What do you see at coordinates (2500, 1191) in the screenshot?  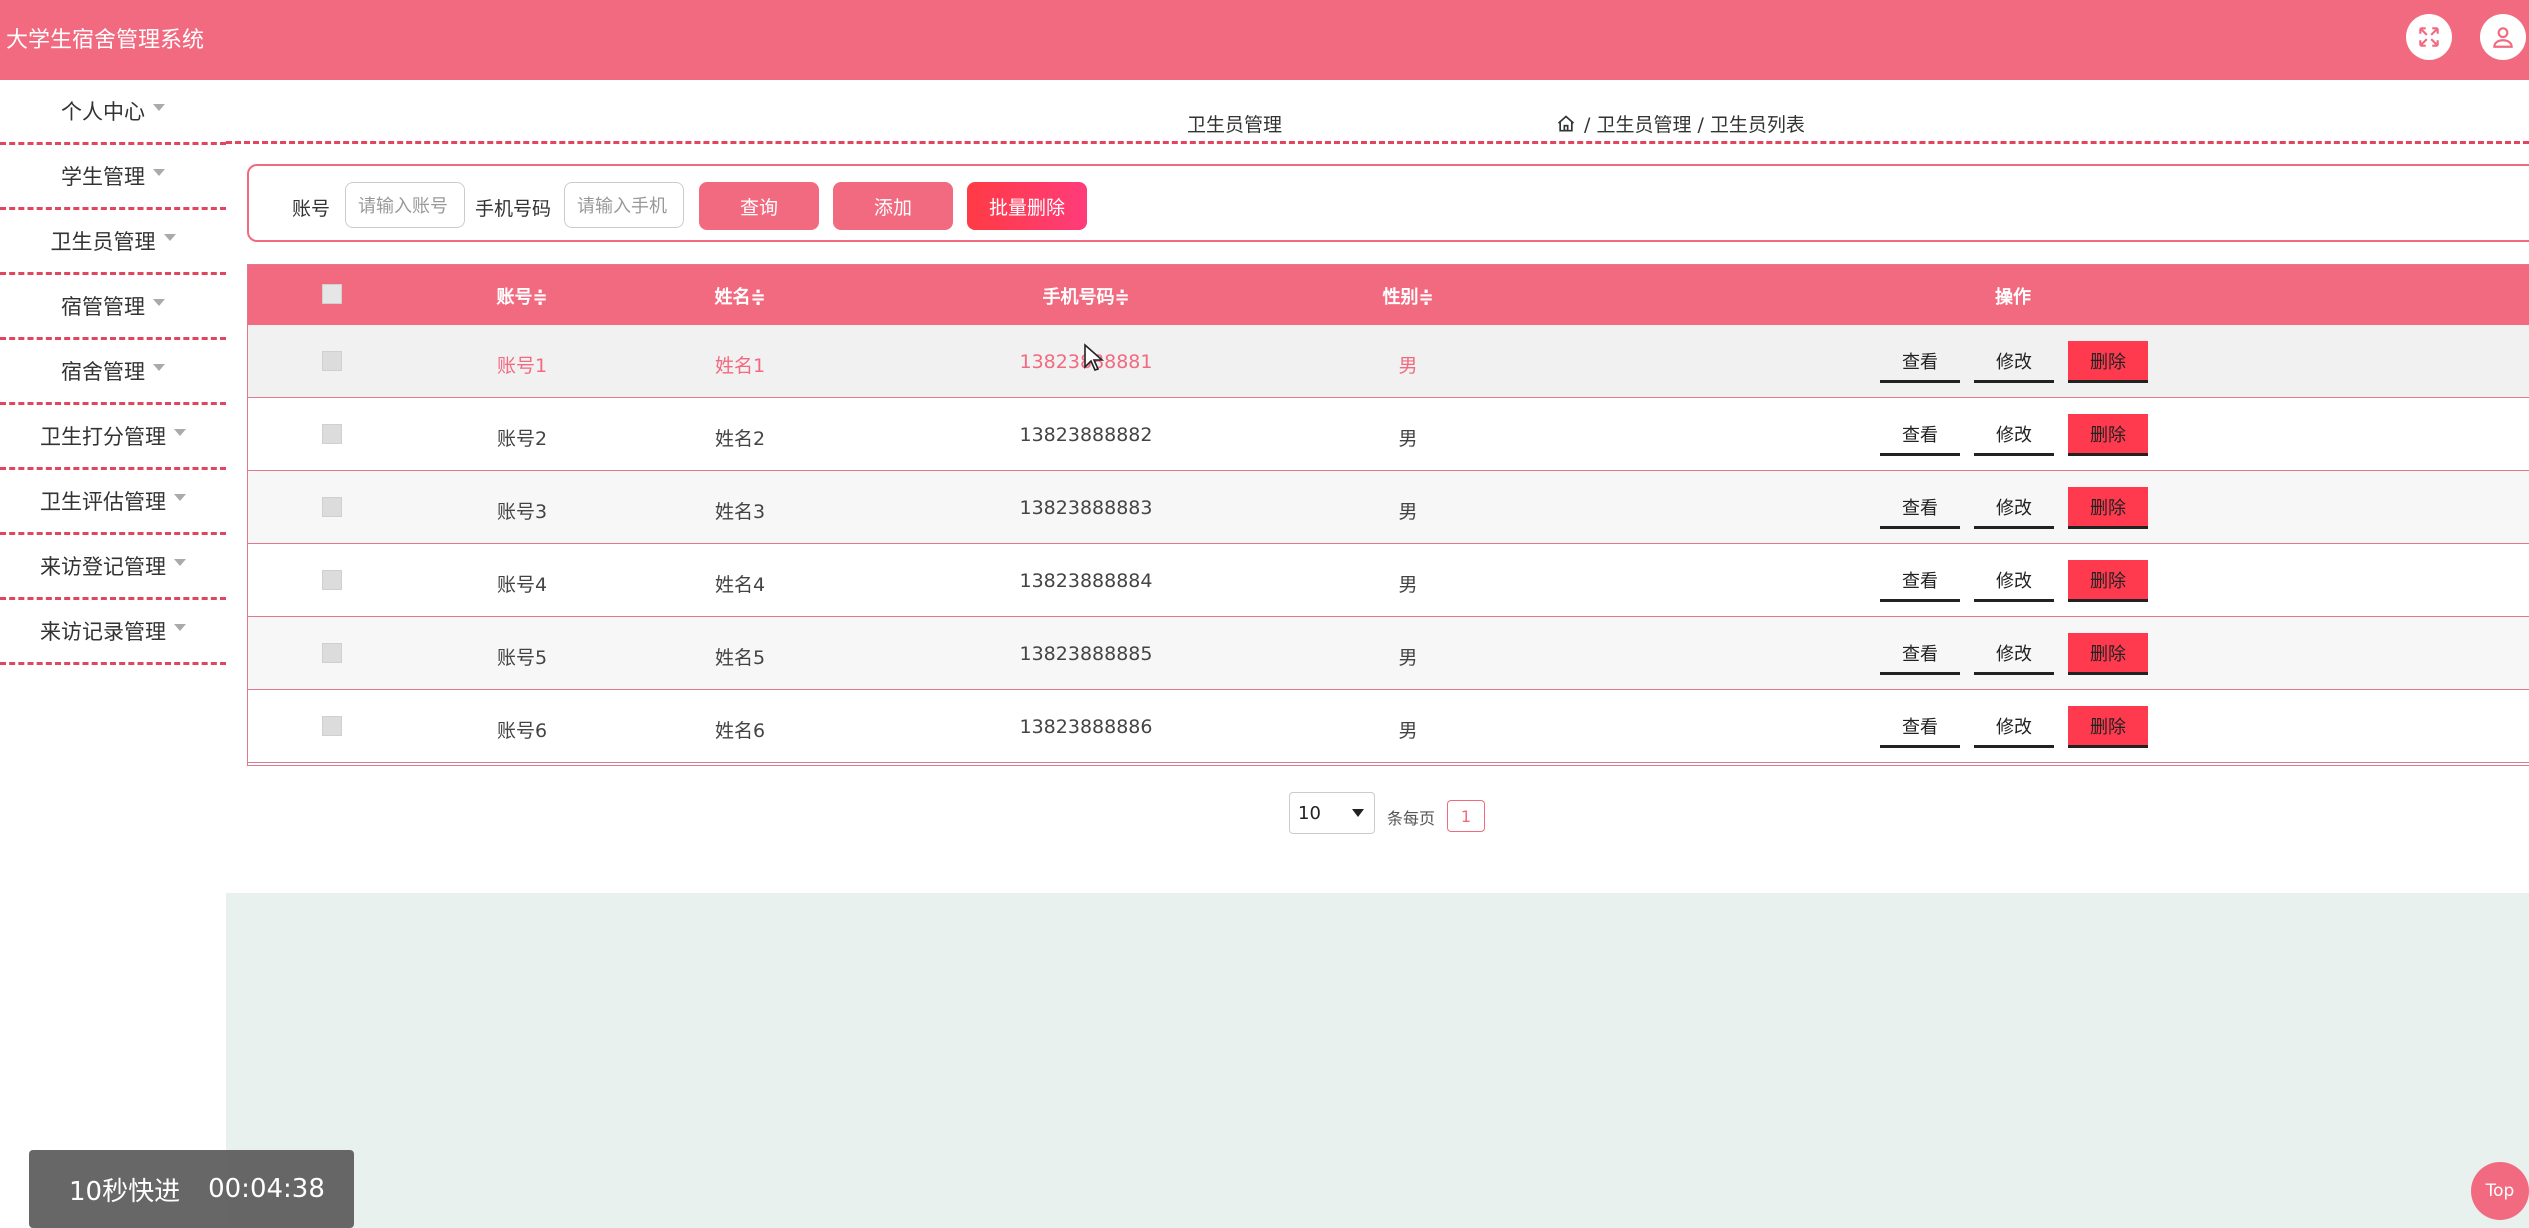 I see `back-to-top-button: Top` at bounding box center [2500, 1191].